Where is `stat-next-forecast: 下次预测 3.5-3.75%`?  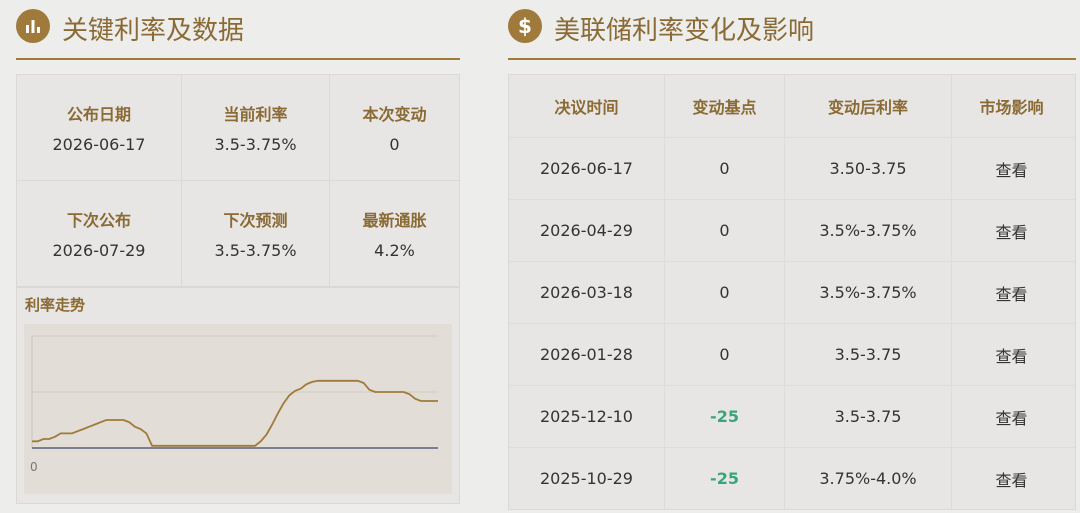
stat-next-forecast: 下次预测 3.5-3.75% is located at coordinates (256, 234).